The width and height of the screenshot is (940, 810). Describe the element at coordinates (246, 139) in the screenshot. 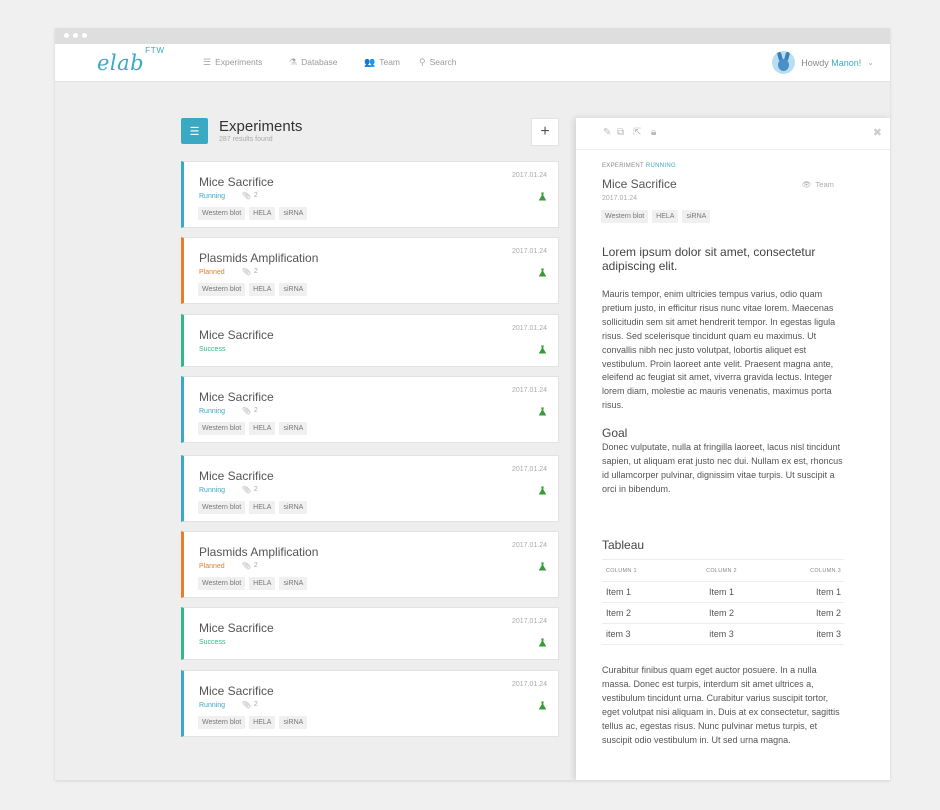

I see `results-count: 287 results found` at that location.